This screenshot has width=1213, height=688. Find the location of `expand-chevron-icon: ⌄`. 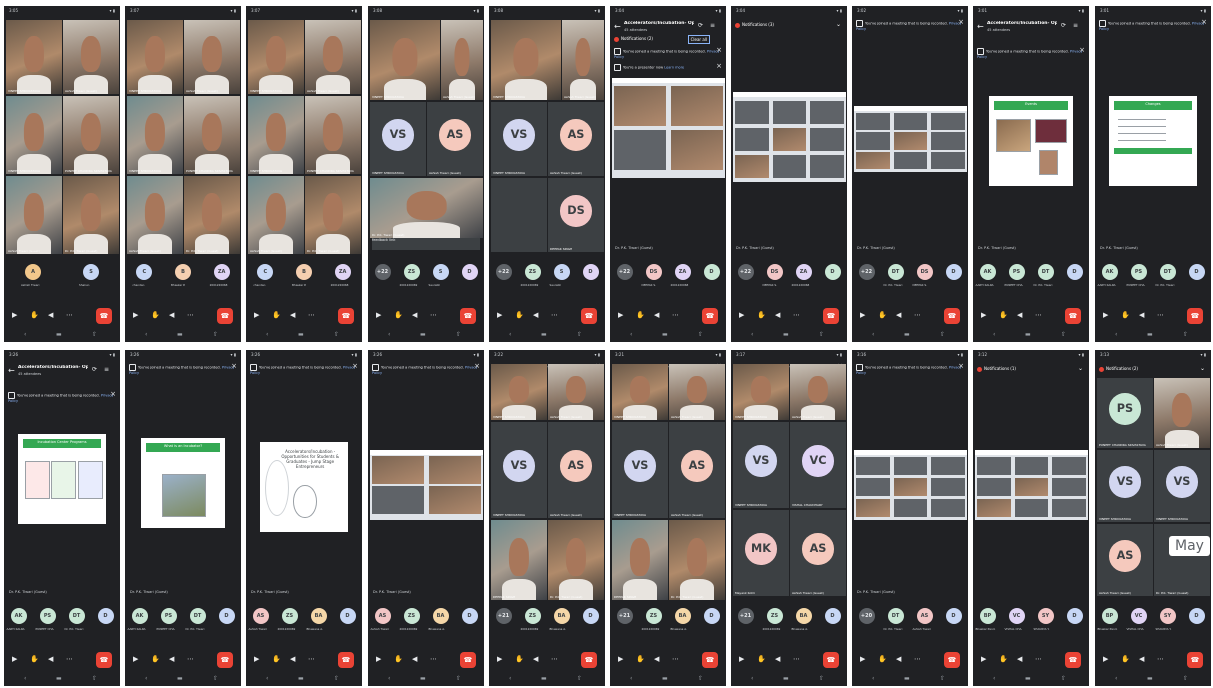

expand-chevron-icon: ⌄ is located at coordinates (838, 25).